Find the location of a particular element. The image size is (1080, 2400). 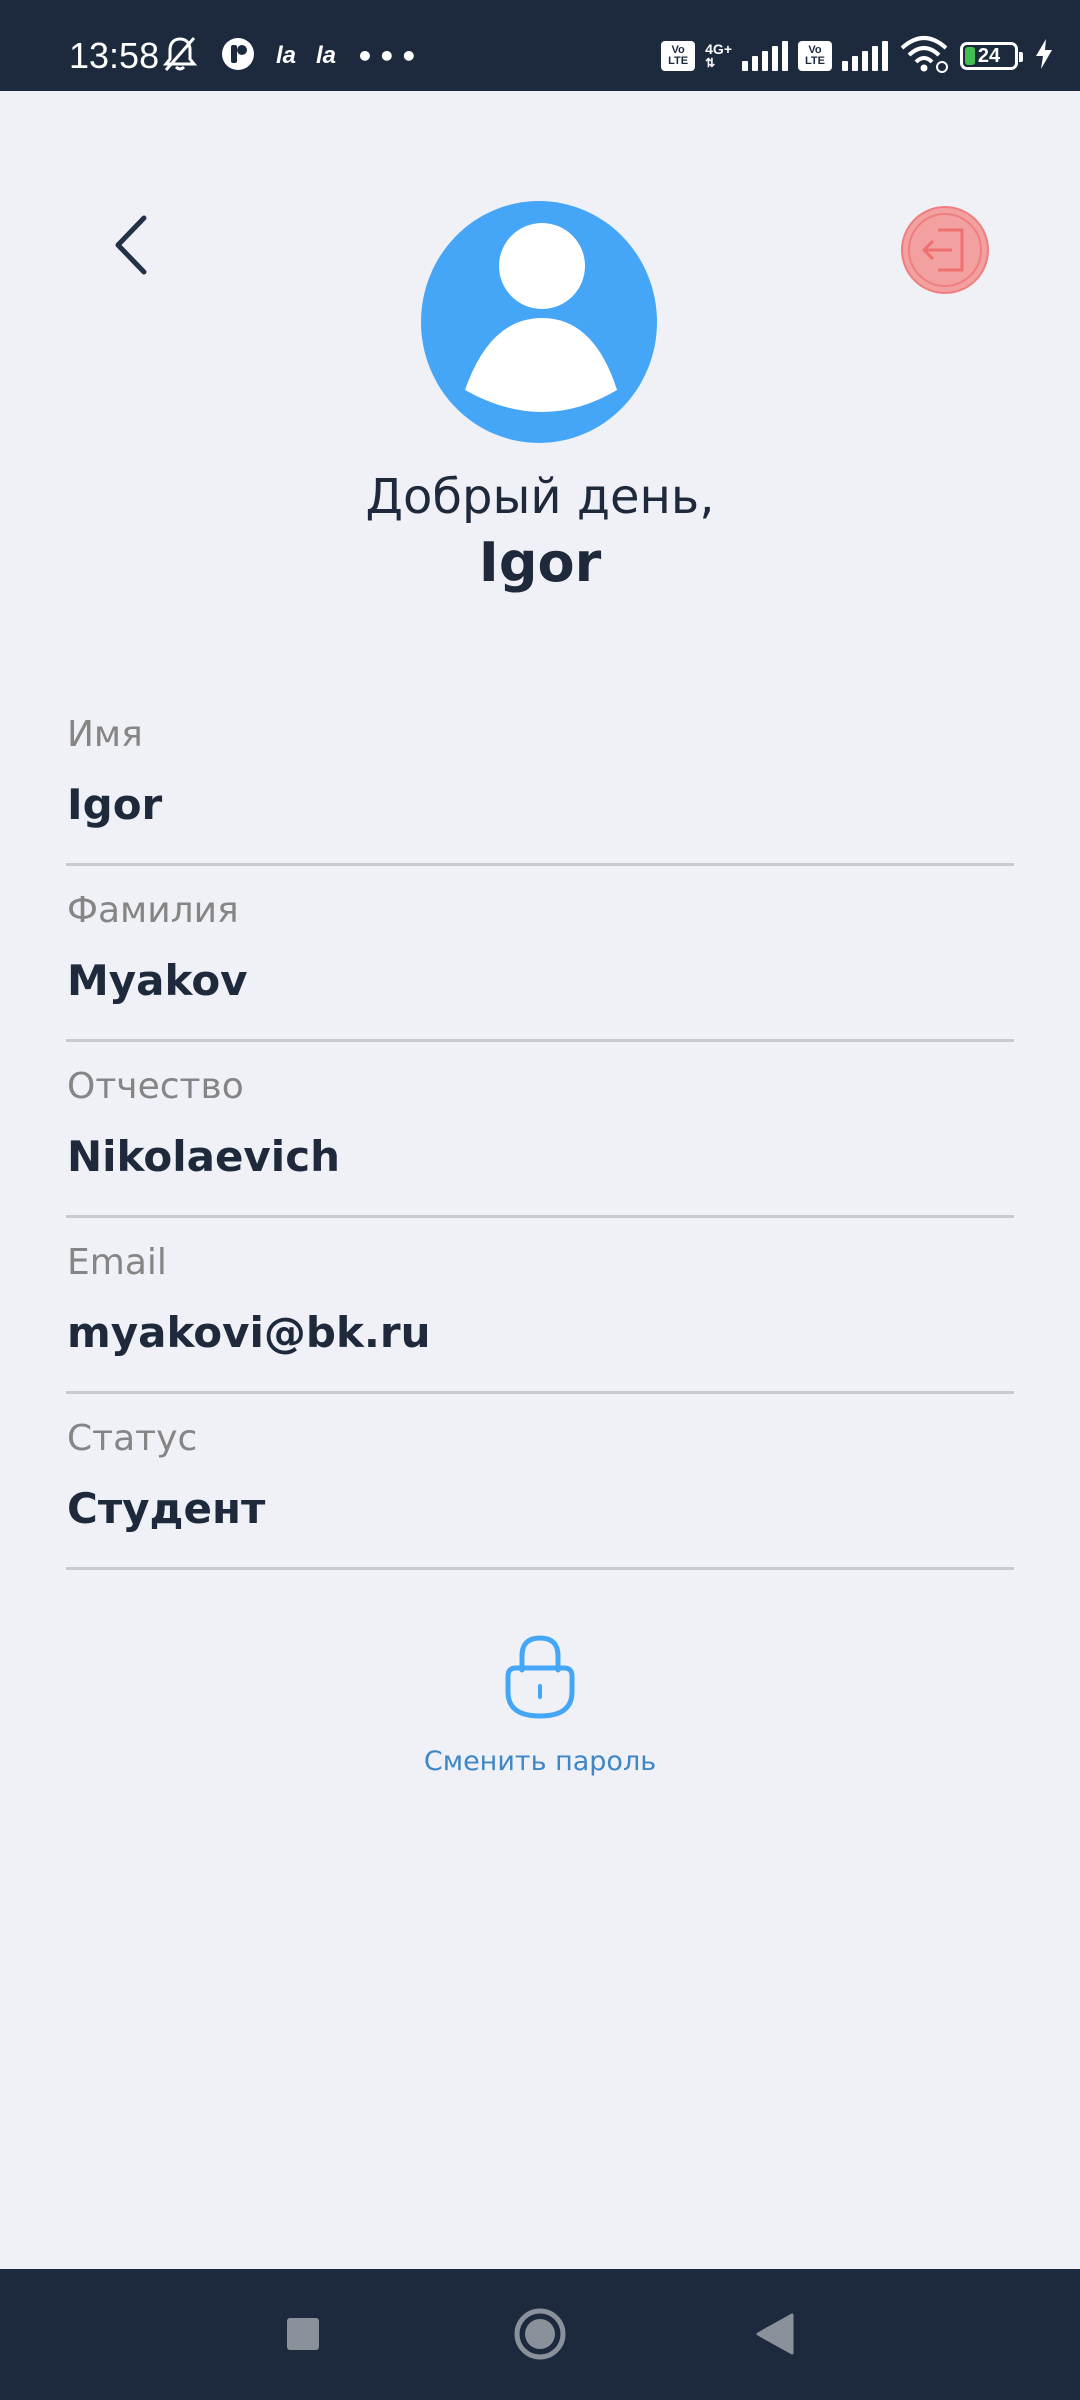

field-label: Отчество is located at coordinates (155, 1086).